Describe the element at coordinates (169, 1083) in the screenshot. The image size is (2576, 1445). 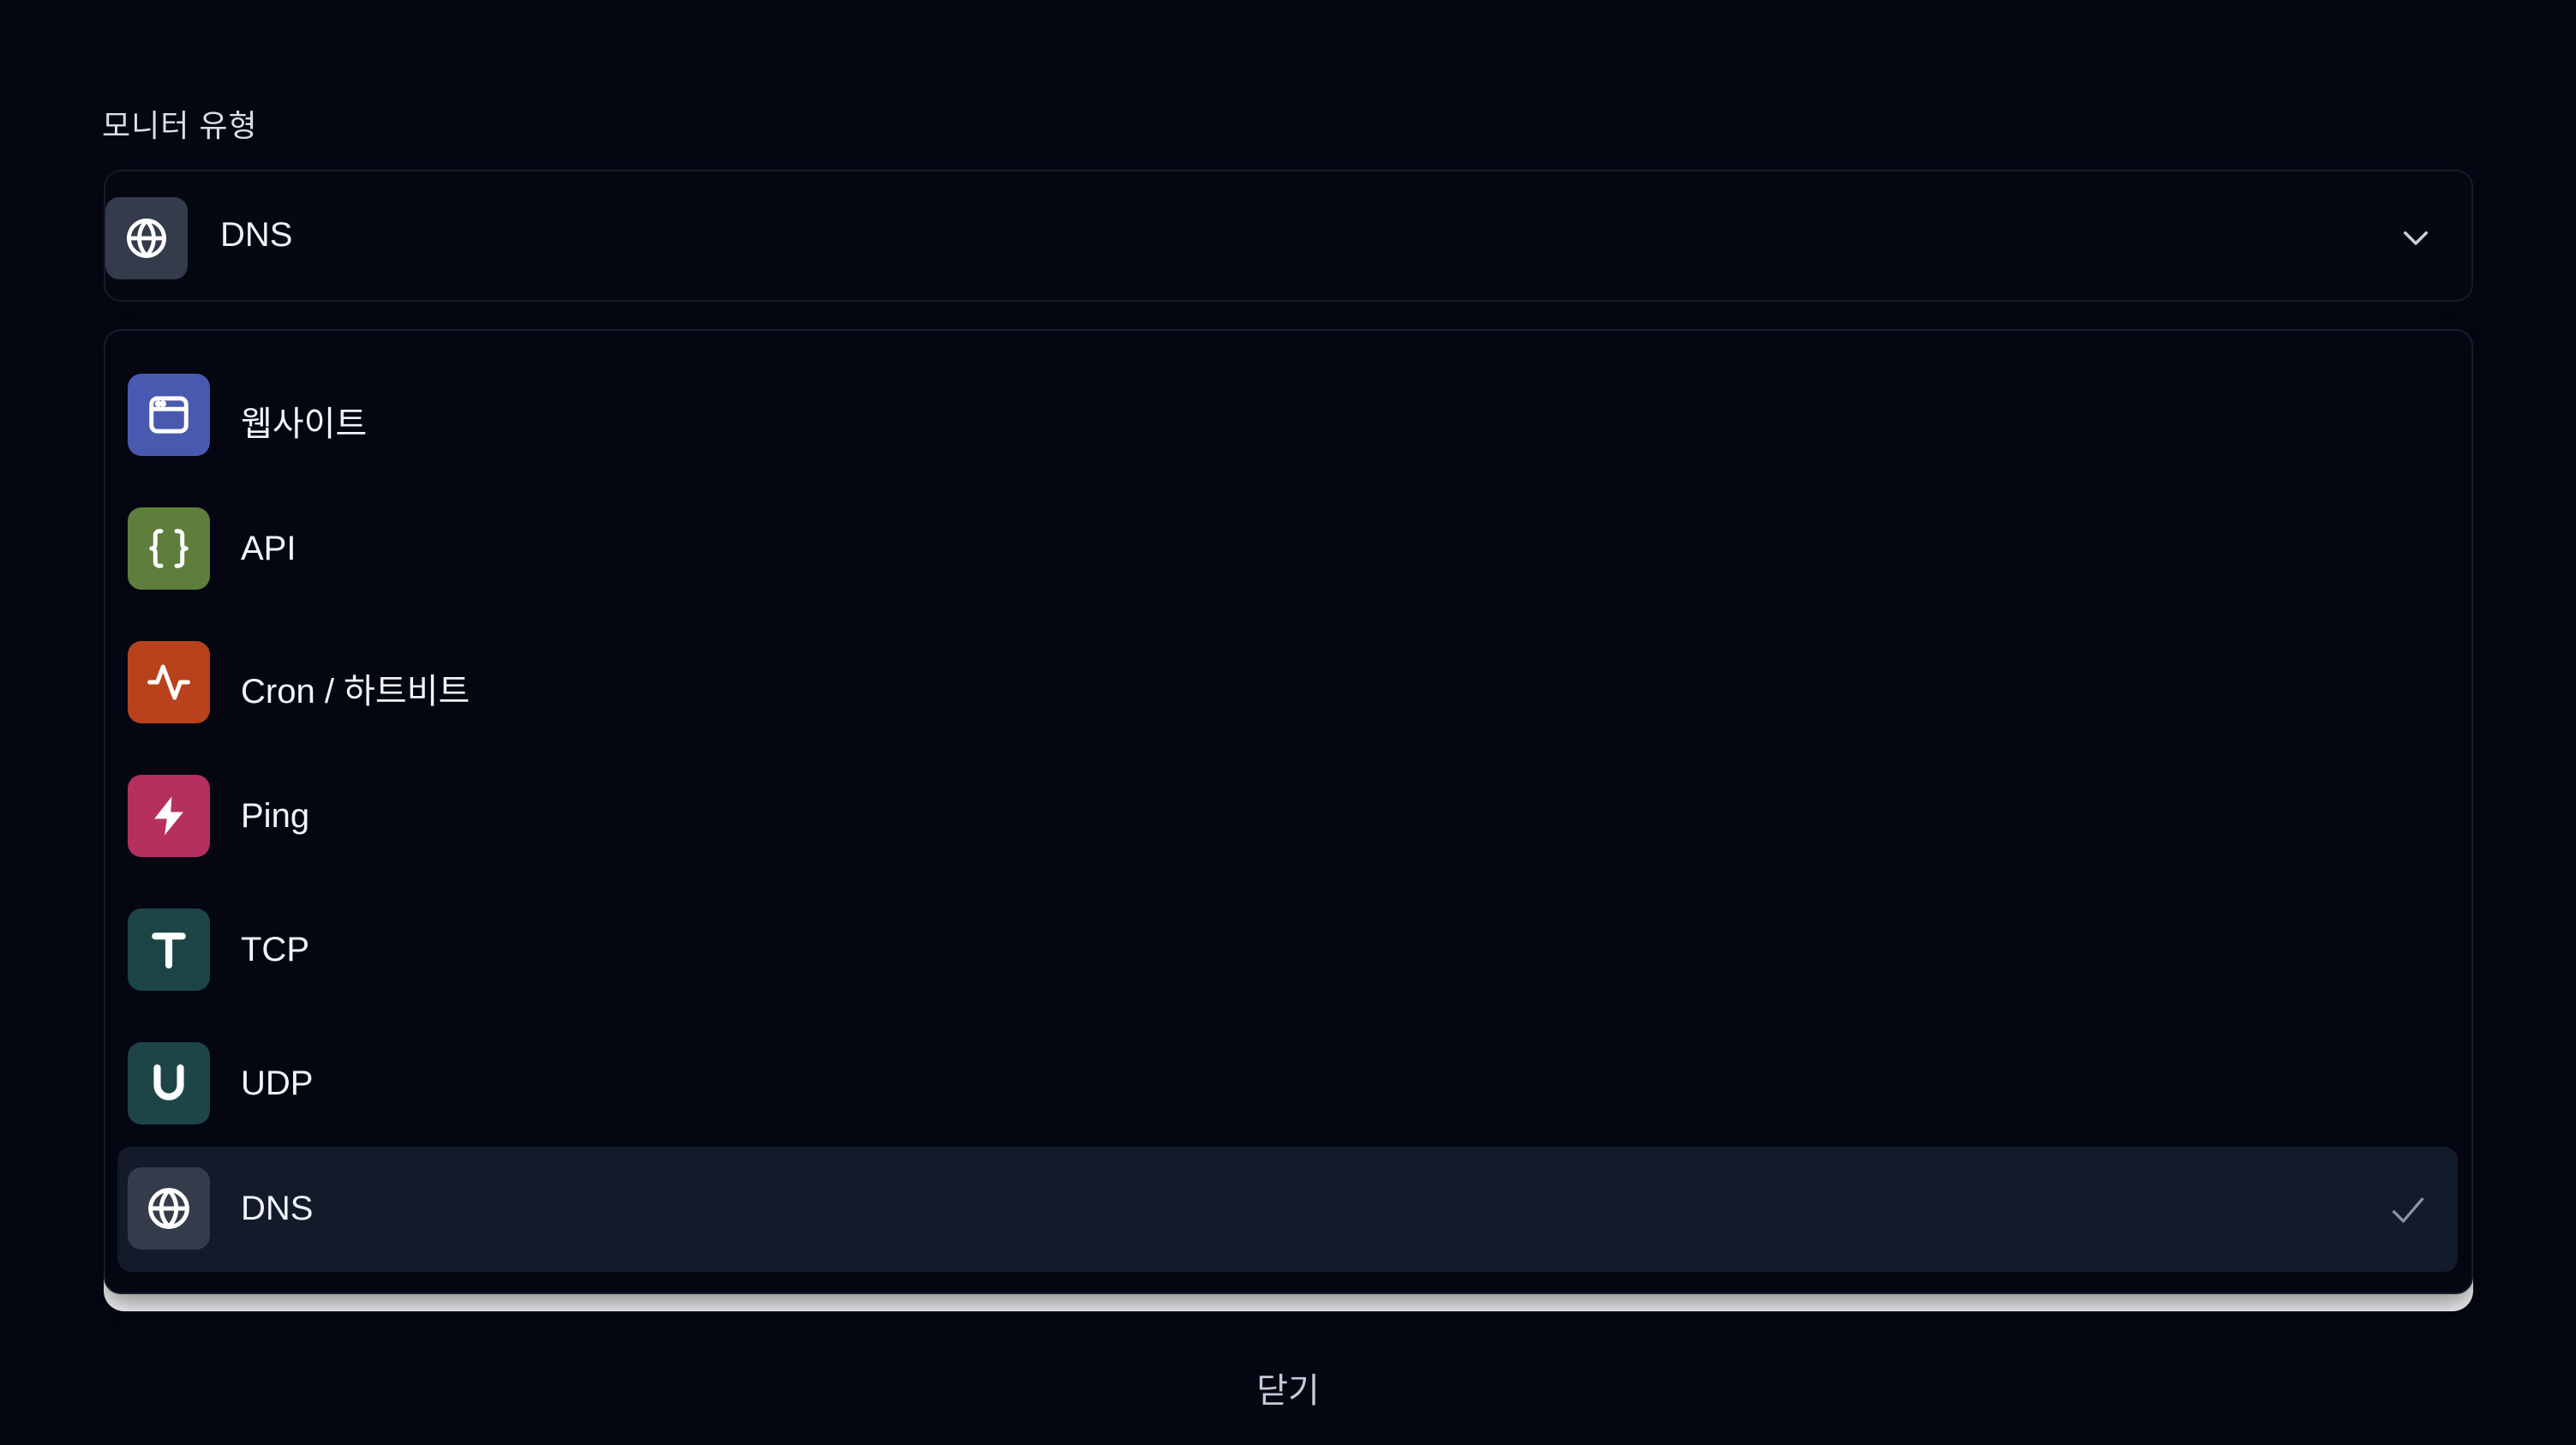
I see `letter-u-icon` at that location.